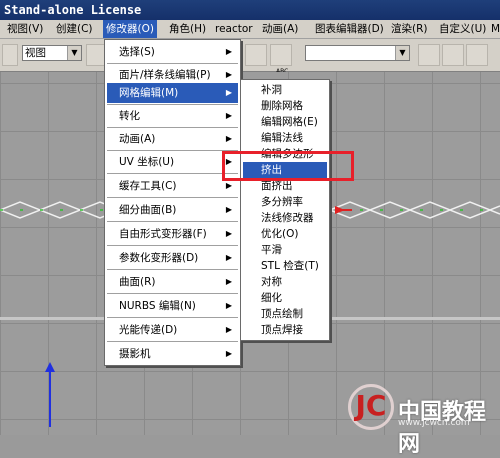 The image size is (500, 458). Describe the element at coordinates (137, 139) in the screenshot. I see `menu-item-label: 动画(A)` at that location.